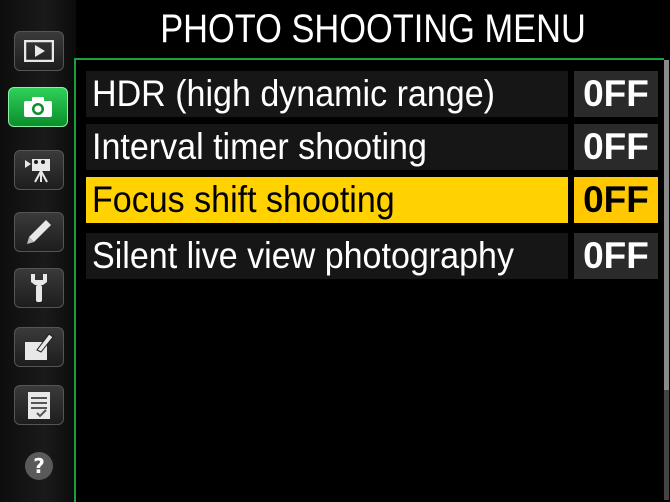  I want to click on menu-item-label: Silent live view photography, so click(327, 256).